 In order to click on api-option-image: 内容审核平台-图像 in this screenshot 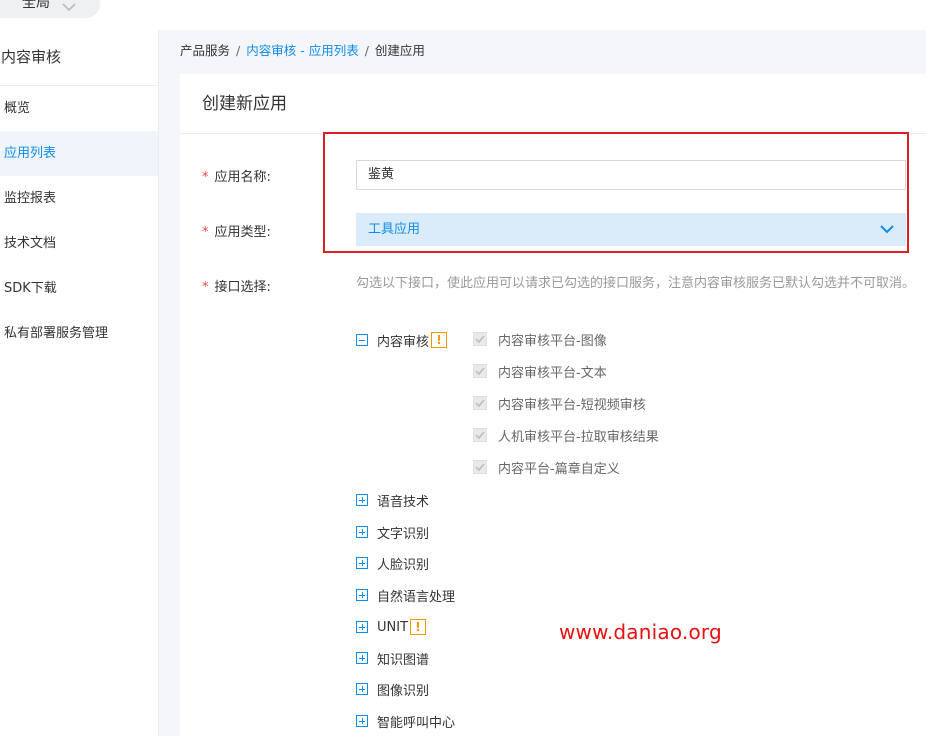, I will do `click(540, 339)`.